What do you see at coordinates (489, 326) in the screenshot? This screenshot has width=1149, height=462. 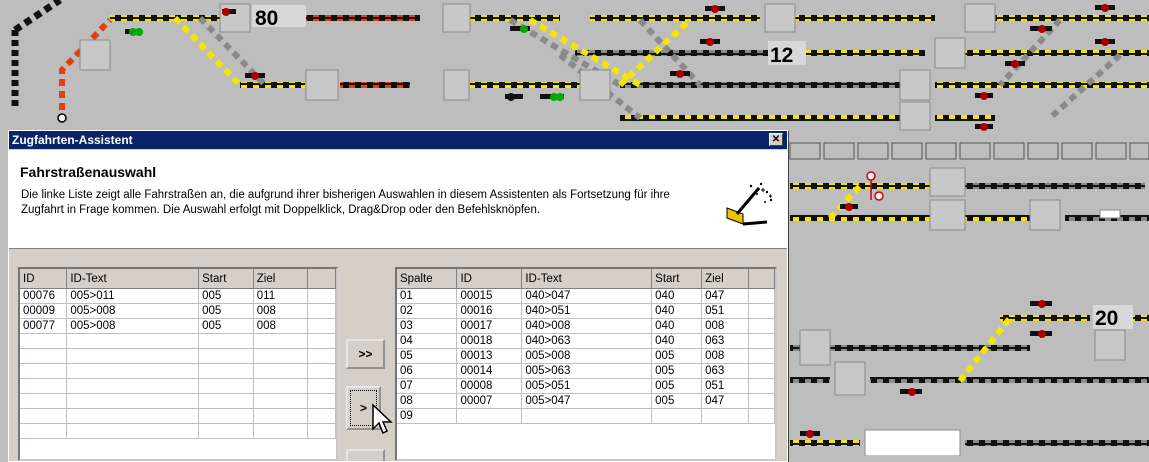 I see `table-cell: 00017` at bounding box center [489, 326].